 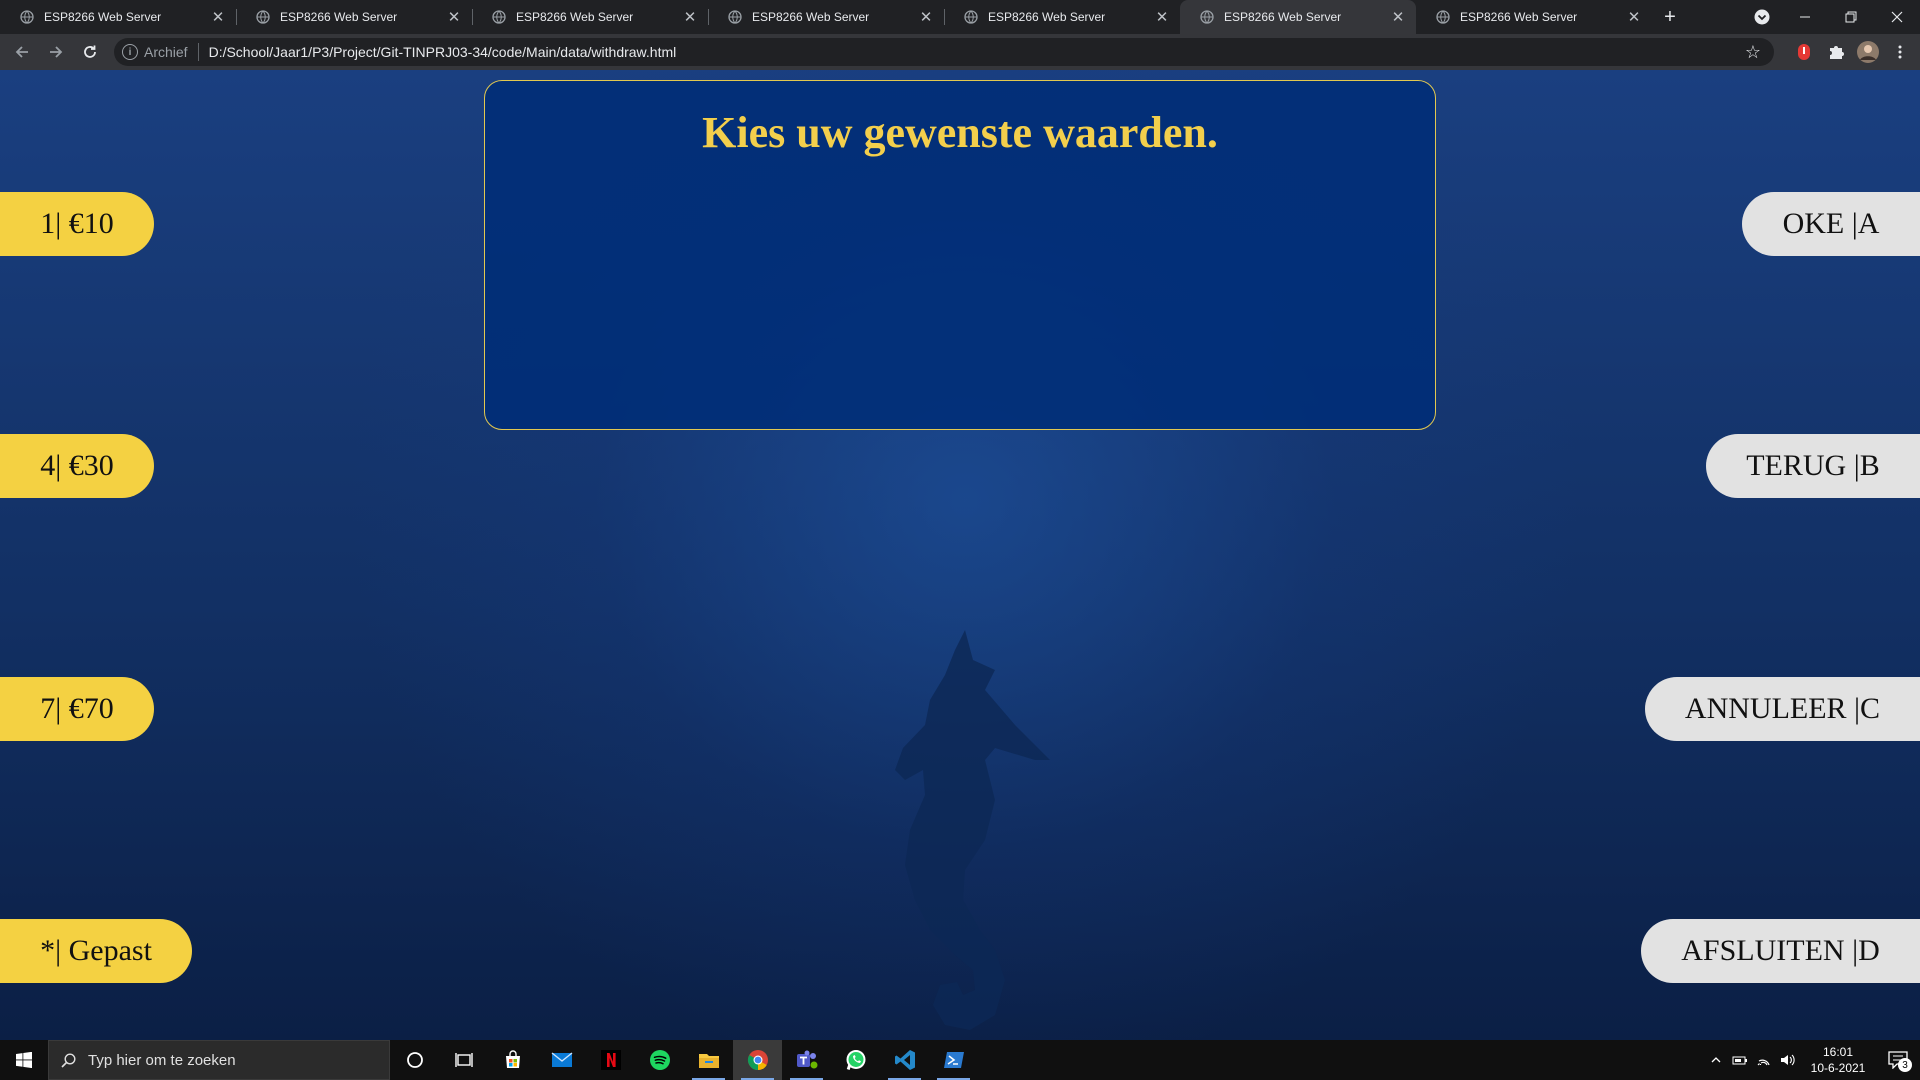 What do you see at coordinates (166, 52) in the screenshot?
I see `site-security-label: Archief` at bounding box center [166, 52].